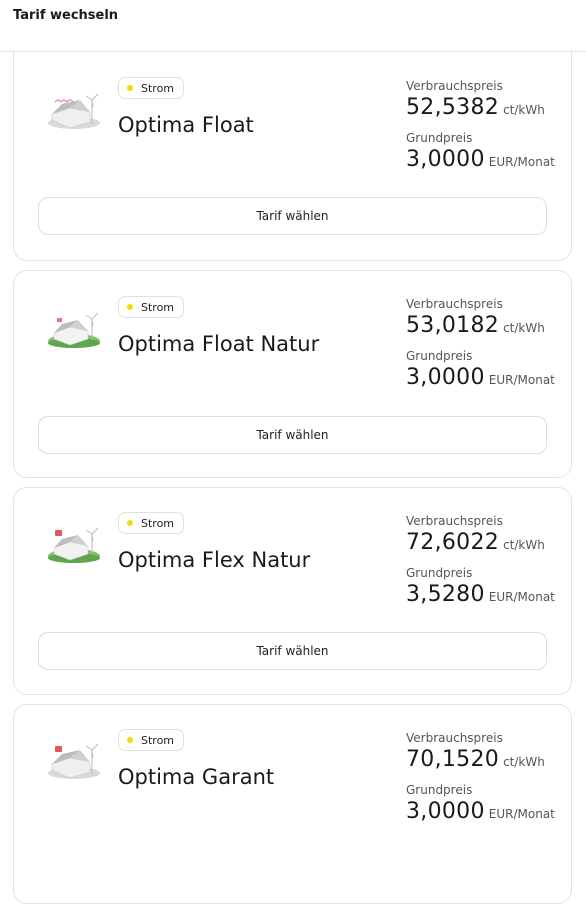 This screenshot has height=904, width=586. What do you see at coordinates (293, 26) in the screenshot?
I see `page-header: Tarif wechseln` at bounding box center [293, 26].